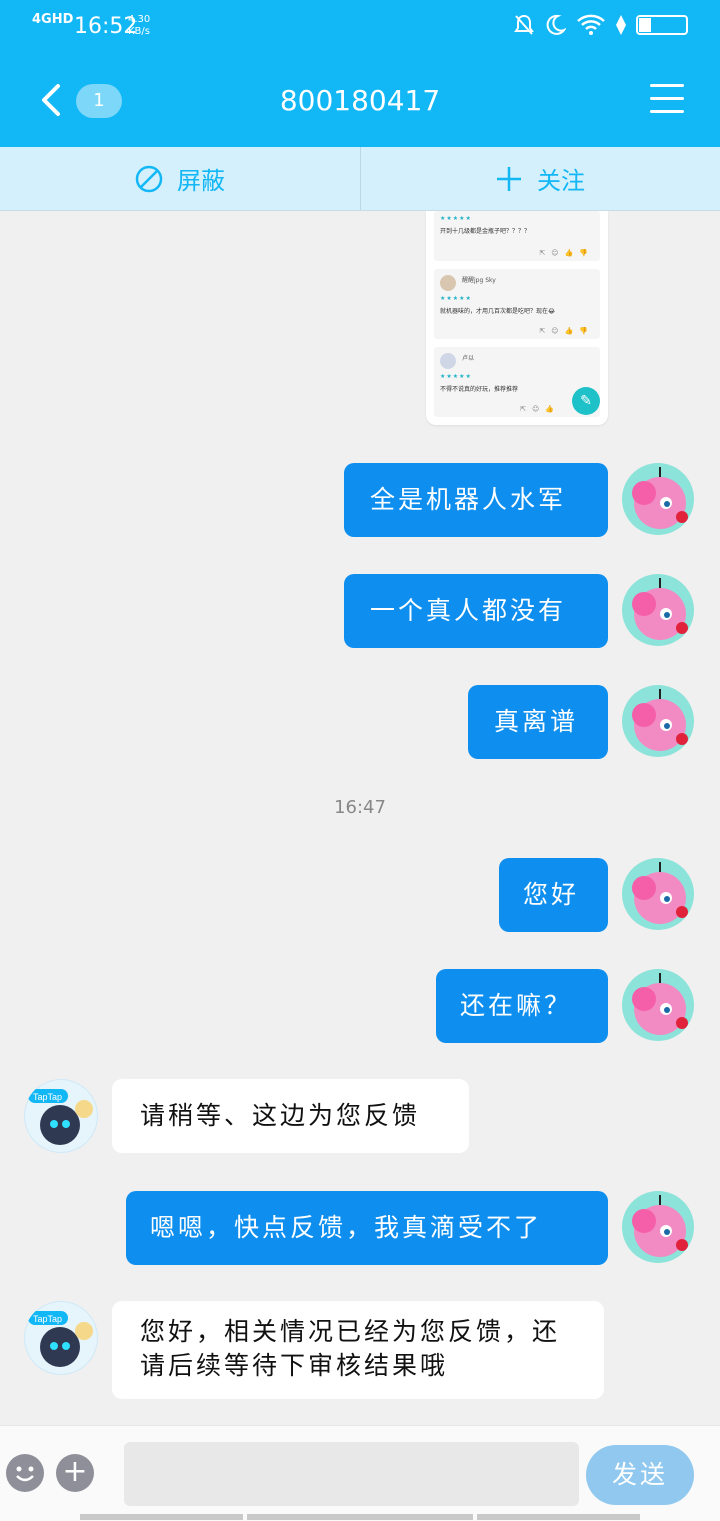  I want to click on message-row: 真离谱, so click(360, 723).